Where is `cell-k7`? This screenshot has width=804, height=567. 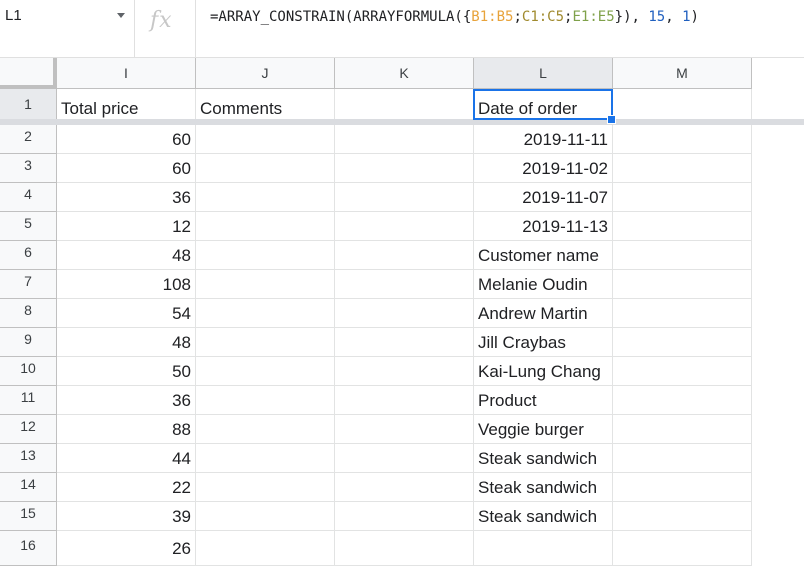
cell-k7 is located at coordinates (404, 284).